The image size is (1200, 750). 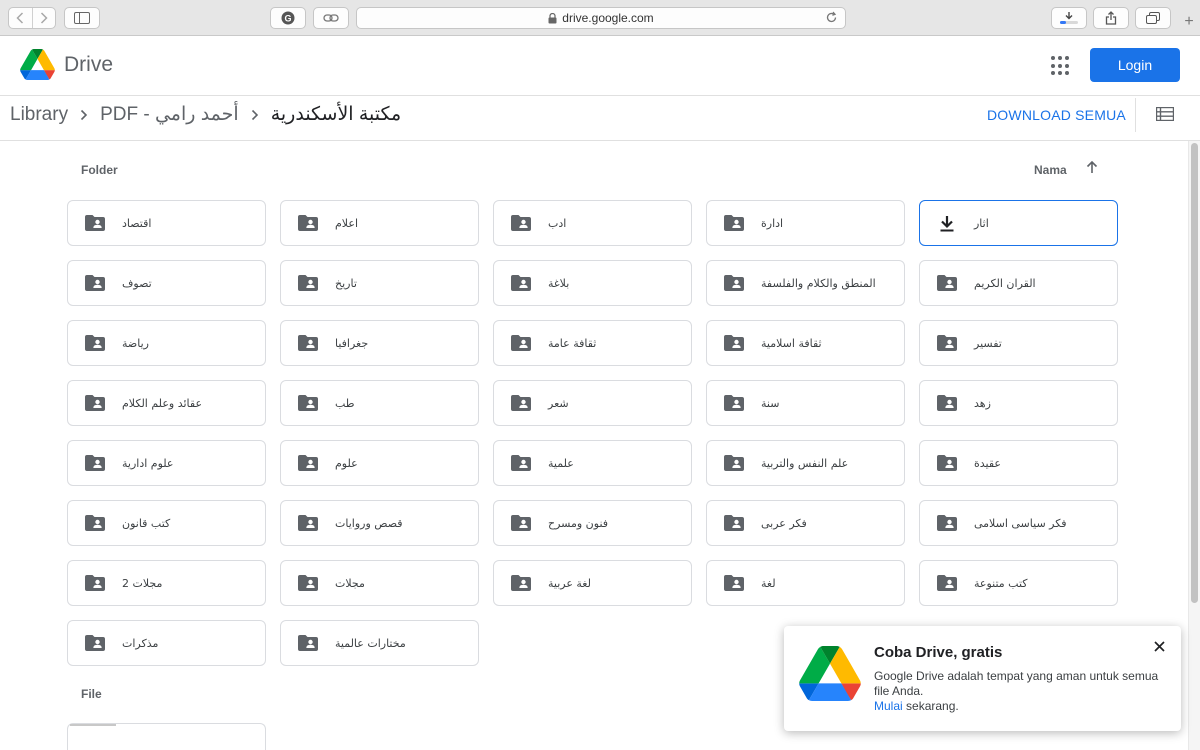 What do you see at coordinates (146, 523) in the screenshot?
I see `folder-name: كتب قانون` at bounding box center [146, 523].